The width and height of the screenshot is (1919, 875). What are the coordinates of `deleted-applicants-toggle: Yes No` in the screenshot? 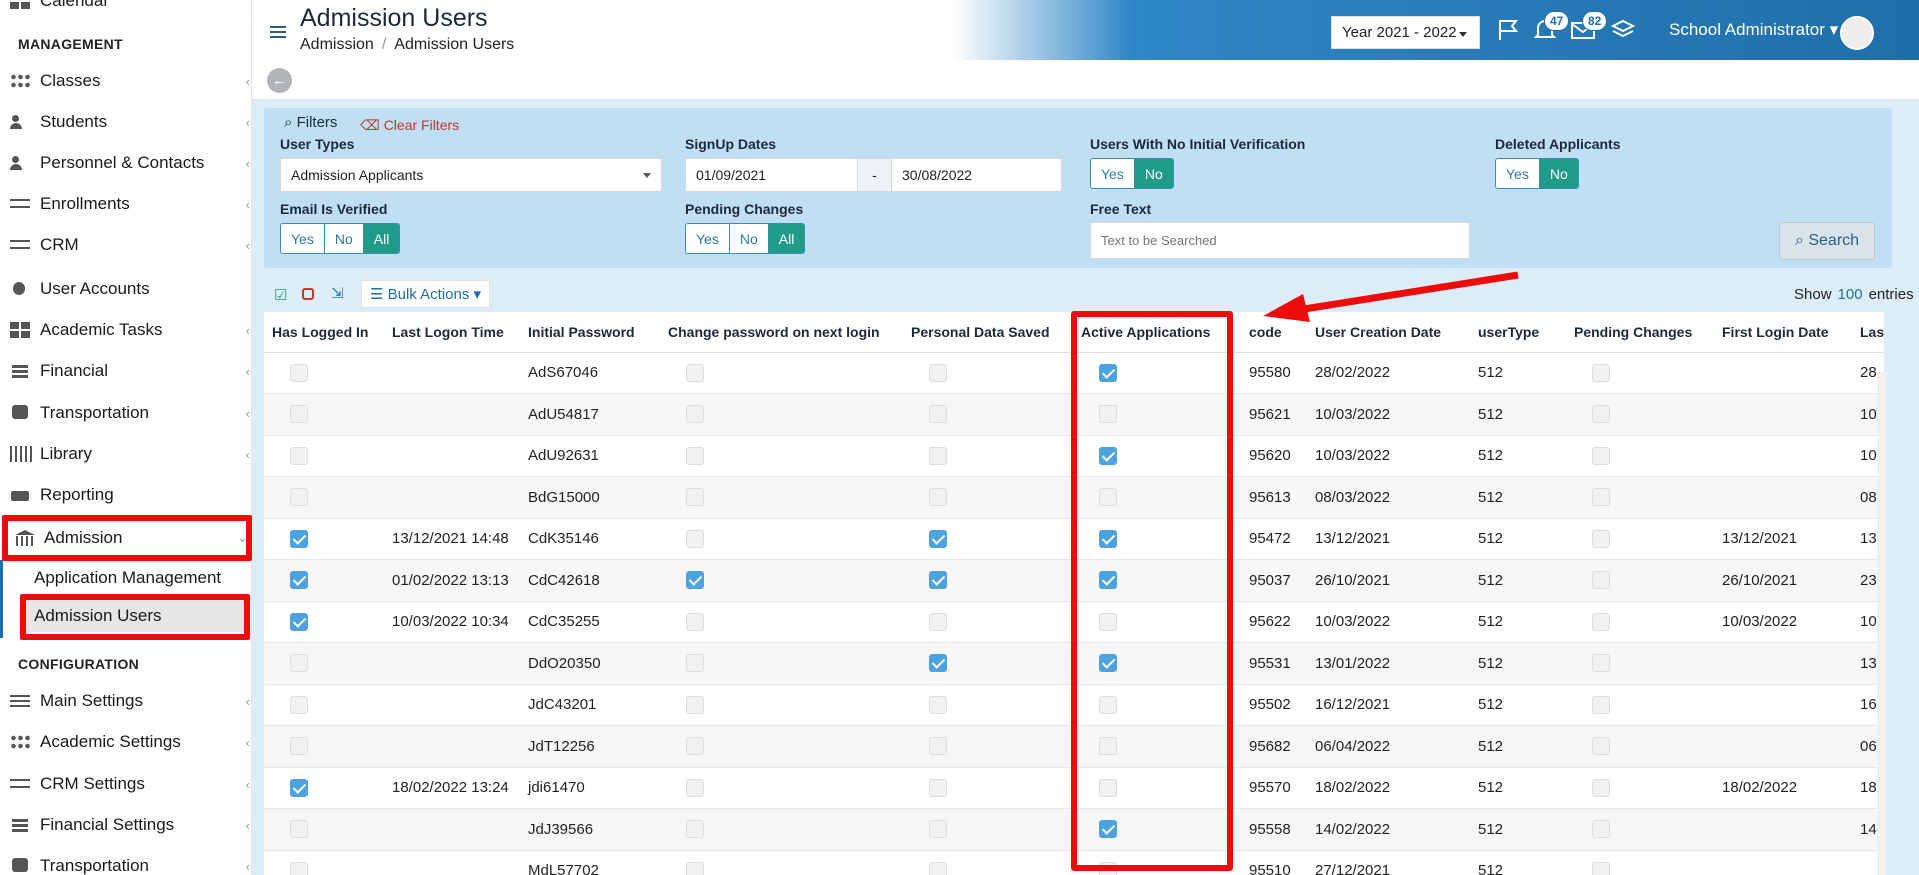 It's located at (1537, 173).